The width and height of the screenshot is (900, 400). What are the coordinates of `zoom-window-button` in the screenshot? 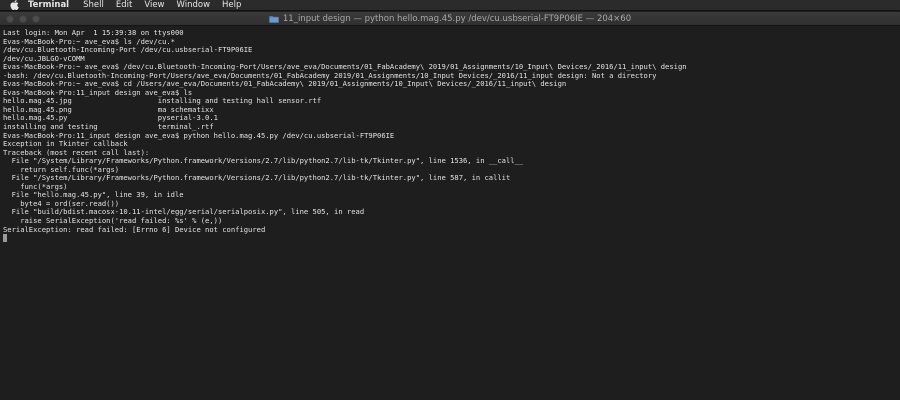 It's located at (36, 19).